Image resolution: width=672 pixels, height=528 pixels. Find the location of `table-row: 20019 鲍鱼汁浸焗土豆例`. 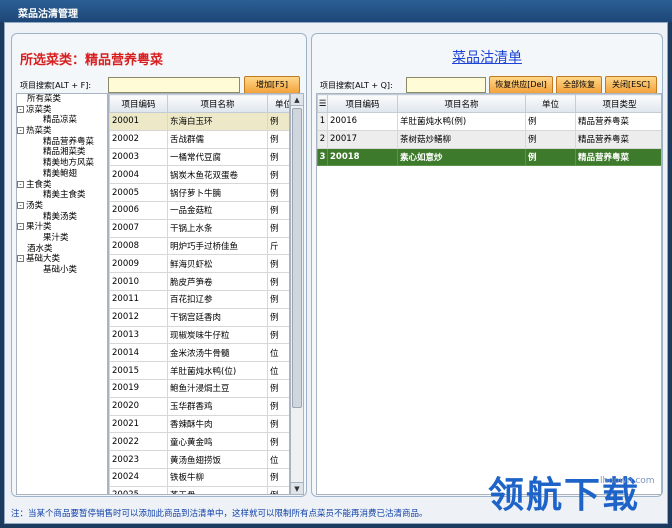

table-row: 20019 鲍鱼汁浸焗土豆例 is located at coordinates (199, 388).